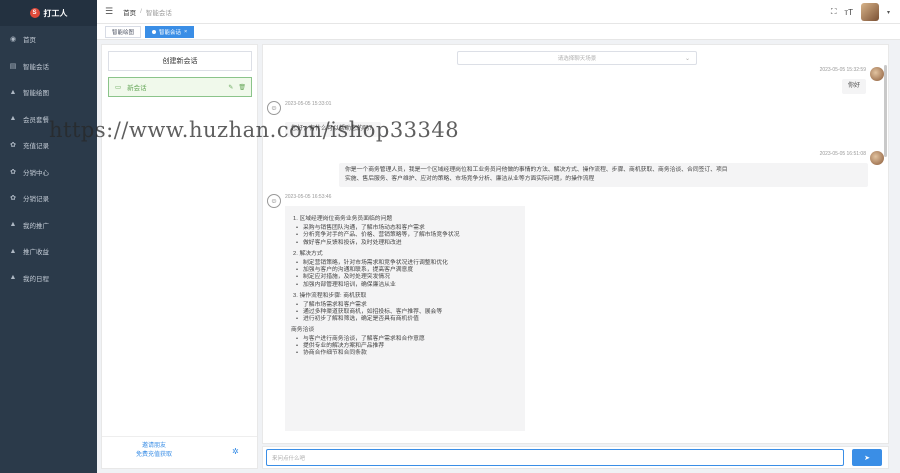 The image size is (900, 473). I want to click on tabs-bar: 智能绘图 智能会话 ×, so click(498, 32).